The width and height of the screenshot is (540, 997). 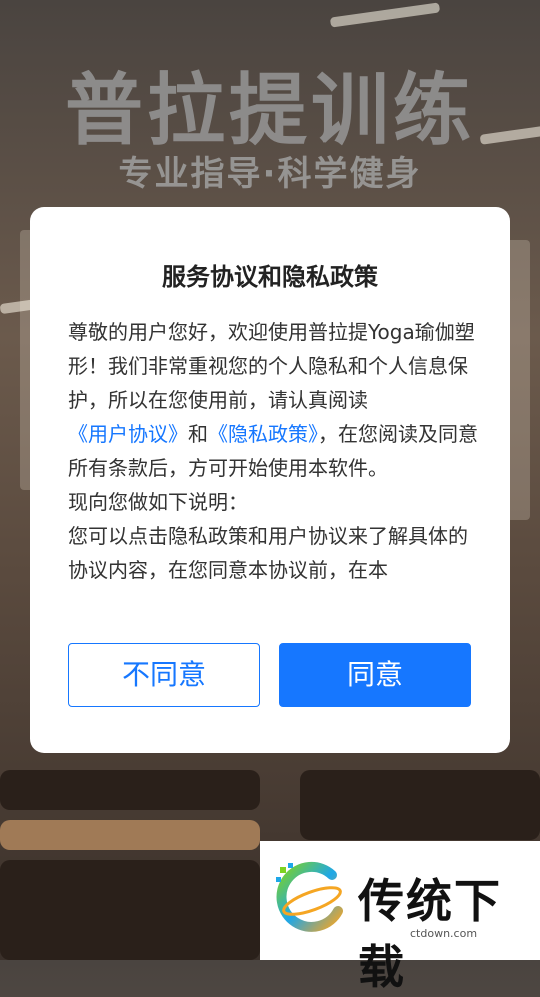 I want to click on privacy-policy-link: 《隐私政策》, so click(x=263, y=434).